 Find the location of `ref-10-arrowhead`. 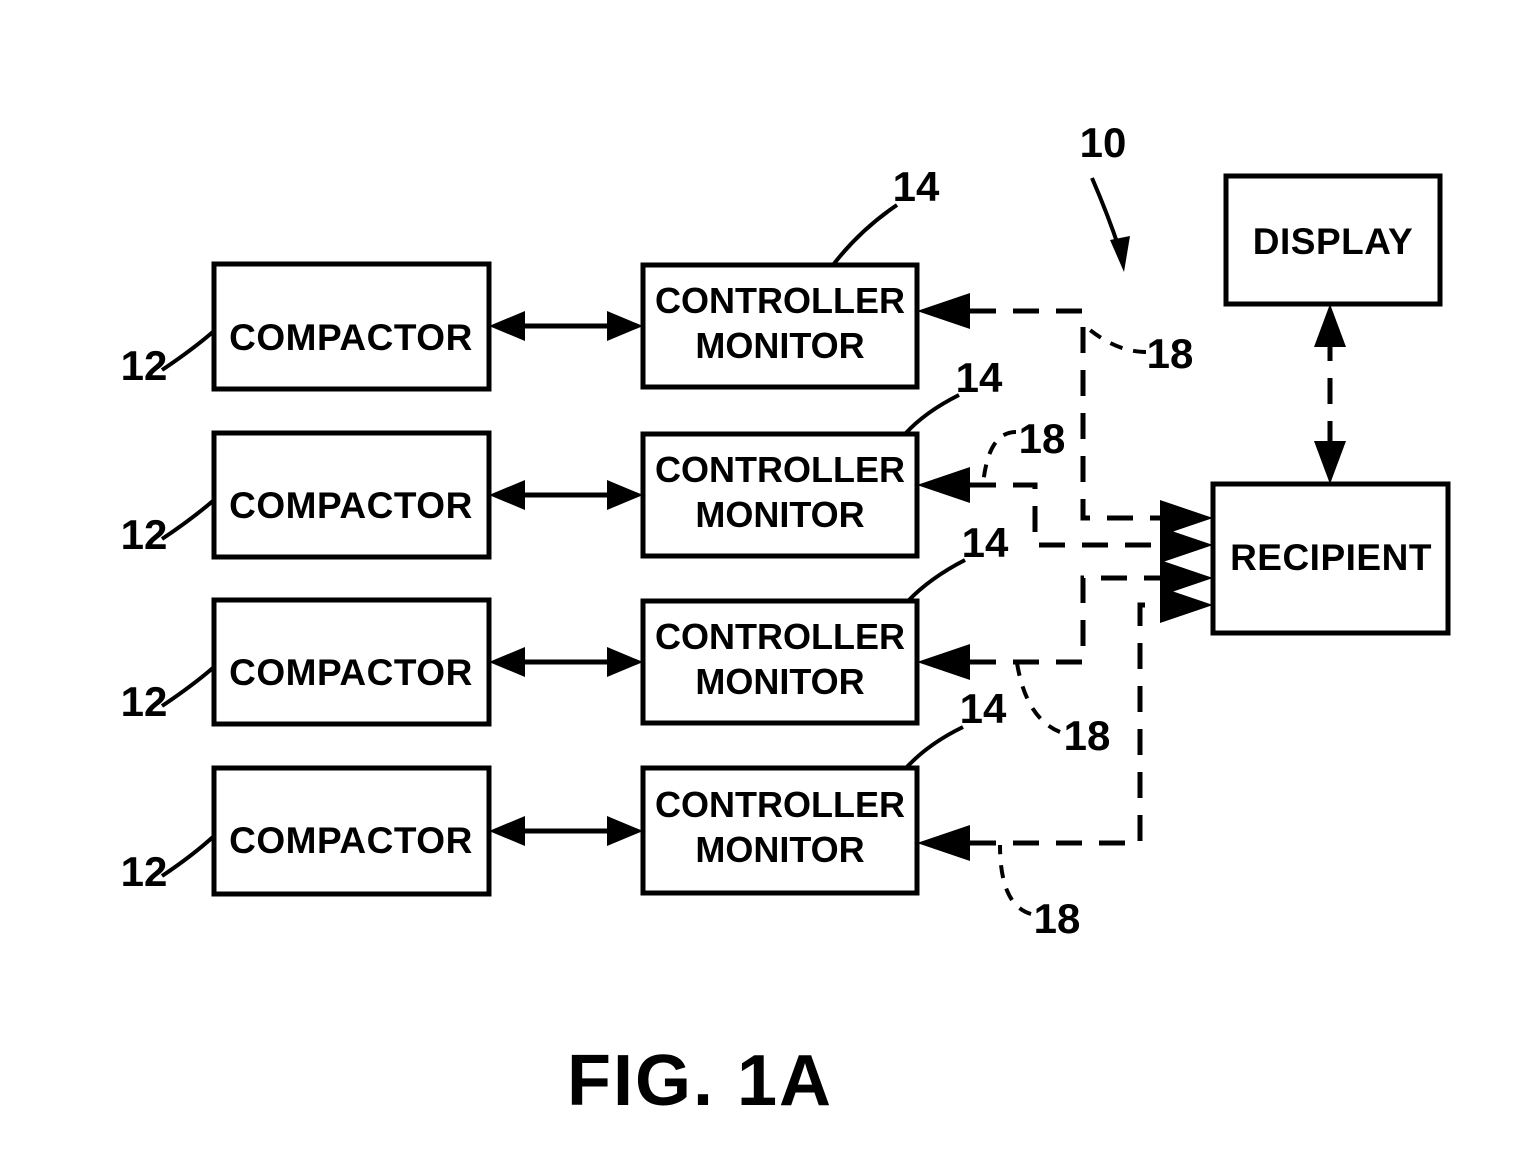

ref-10-arrowhead is located at coordinates (1120, 254).